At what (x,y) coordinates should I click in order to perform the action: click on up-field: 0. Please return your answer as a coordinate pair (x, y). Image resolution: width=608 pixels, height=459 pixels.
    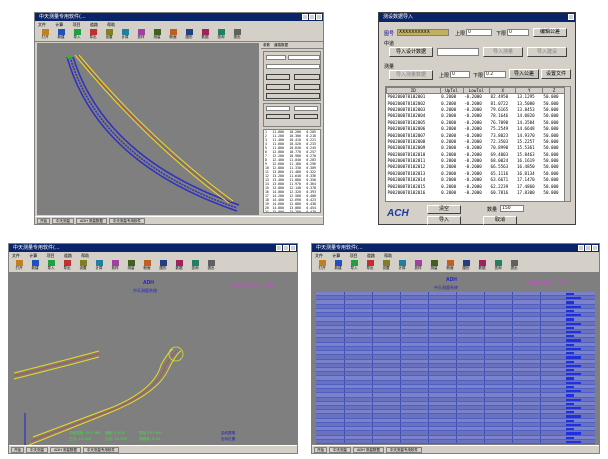
    Looking at the image, I should click on (479, 32).